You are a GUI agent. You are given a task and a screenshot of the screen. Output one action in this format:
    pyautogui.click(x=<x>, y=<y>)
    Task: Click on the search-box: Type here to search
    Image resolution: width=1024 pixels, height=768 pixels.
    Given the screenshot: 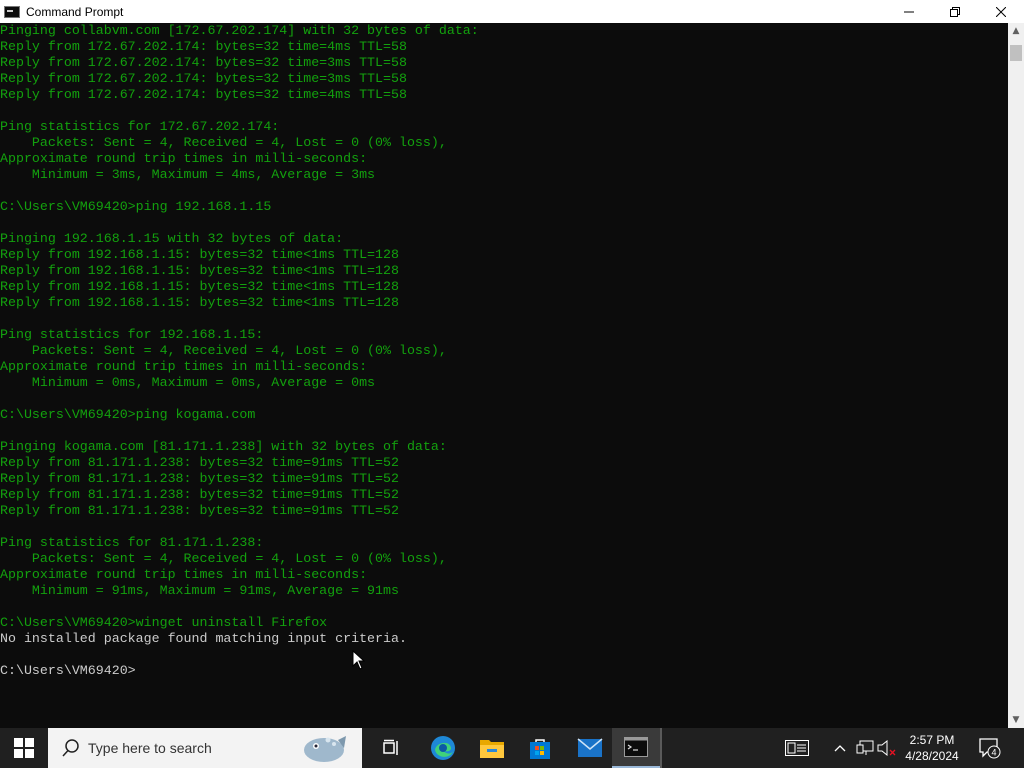 What is the action you would take?
    pyautogui.click(x=205, y=748)
    